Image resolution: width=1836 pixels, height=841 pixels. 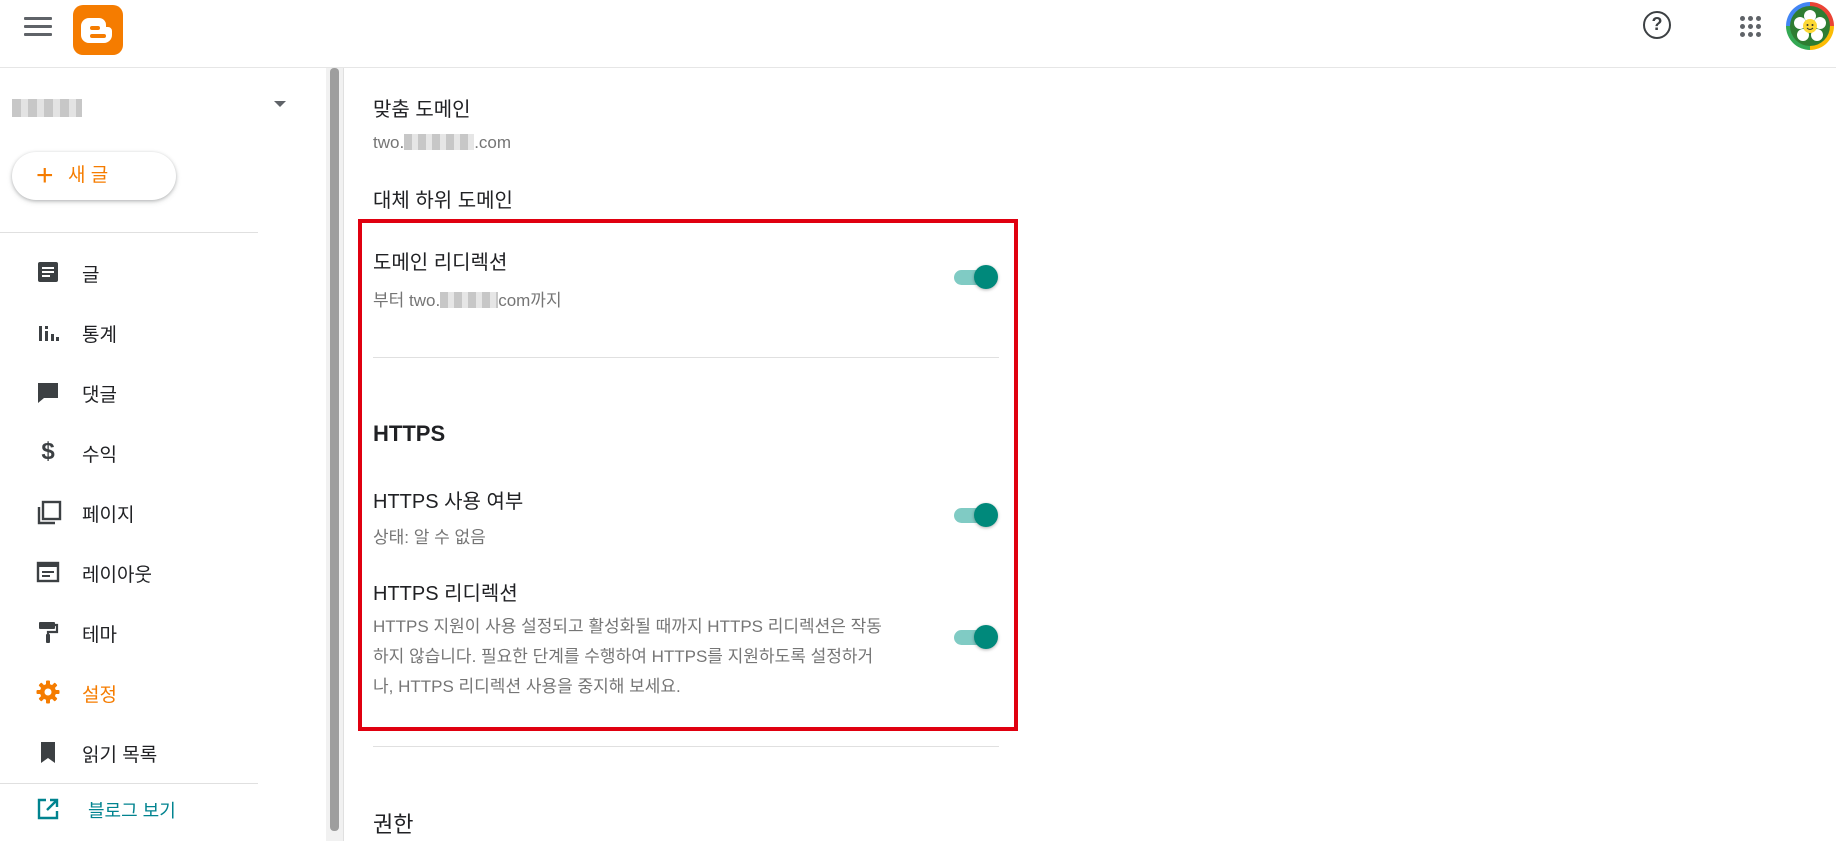 I want to click on sidebar-scrollbar-thumb, so click(x=334, y=449).